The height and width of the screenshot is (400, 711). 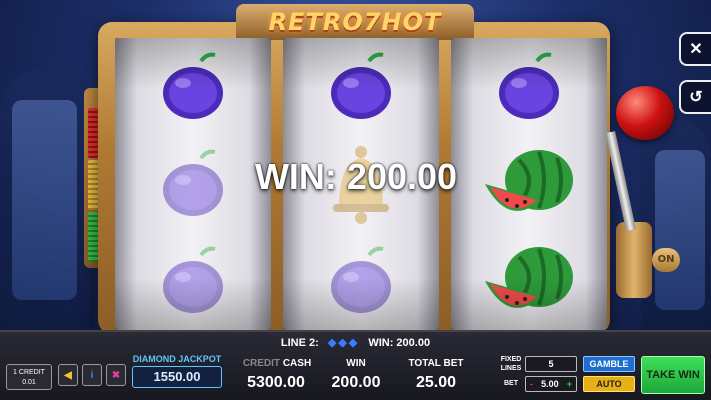 I want to click on fixed-lines-label: FIXED LINES, so click(x=511, y=364).